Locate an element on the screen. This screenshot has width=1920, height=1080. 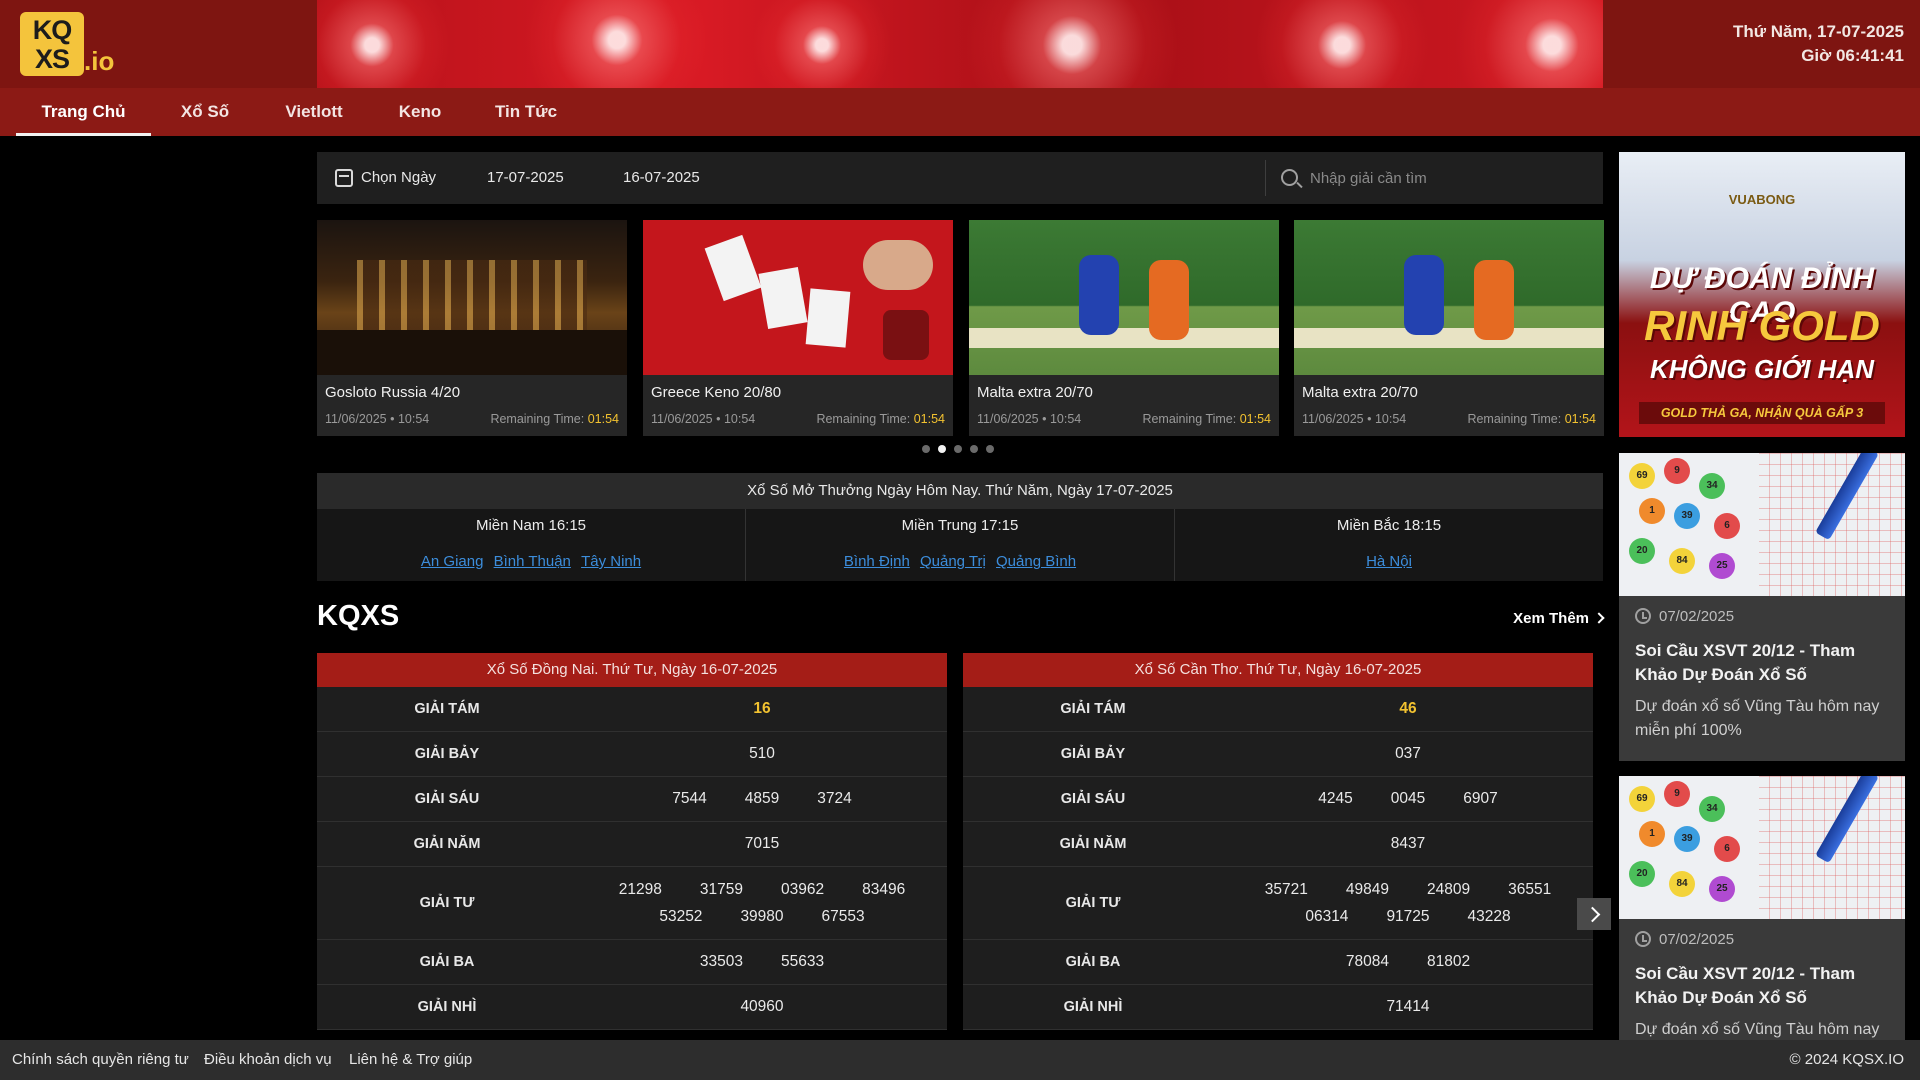
province-link: Tây Ninh is located at coordinates (611, 561).